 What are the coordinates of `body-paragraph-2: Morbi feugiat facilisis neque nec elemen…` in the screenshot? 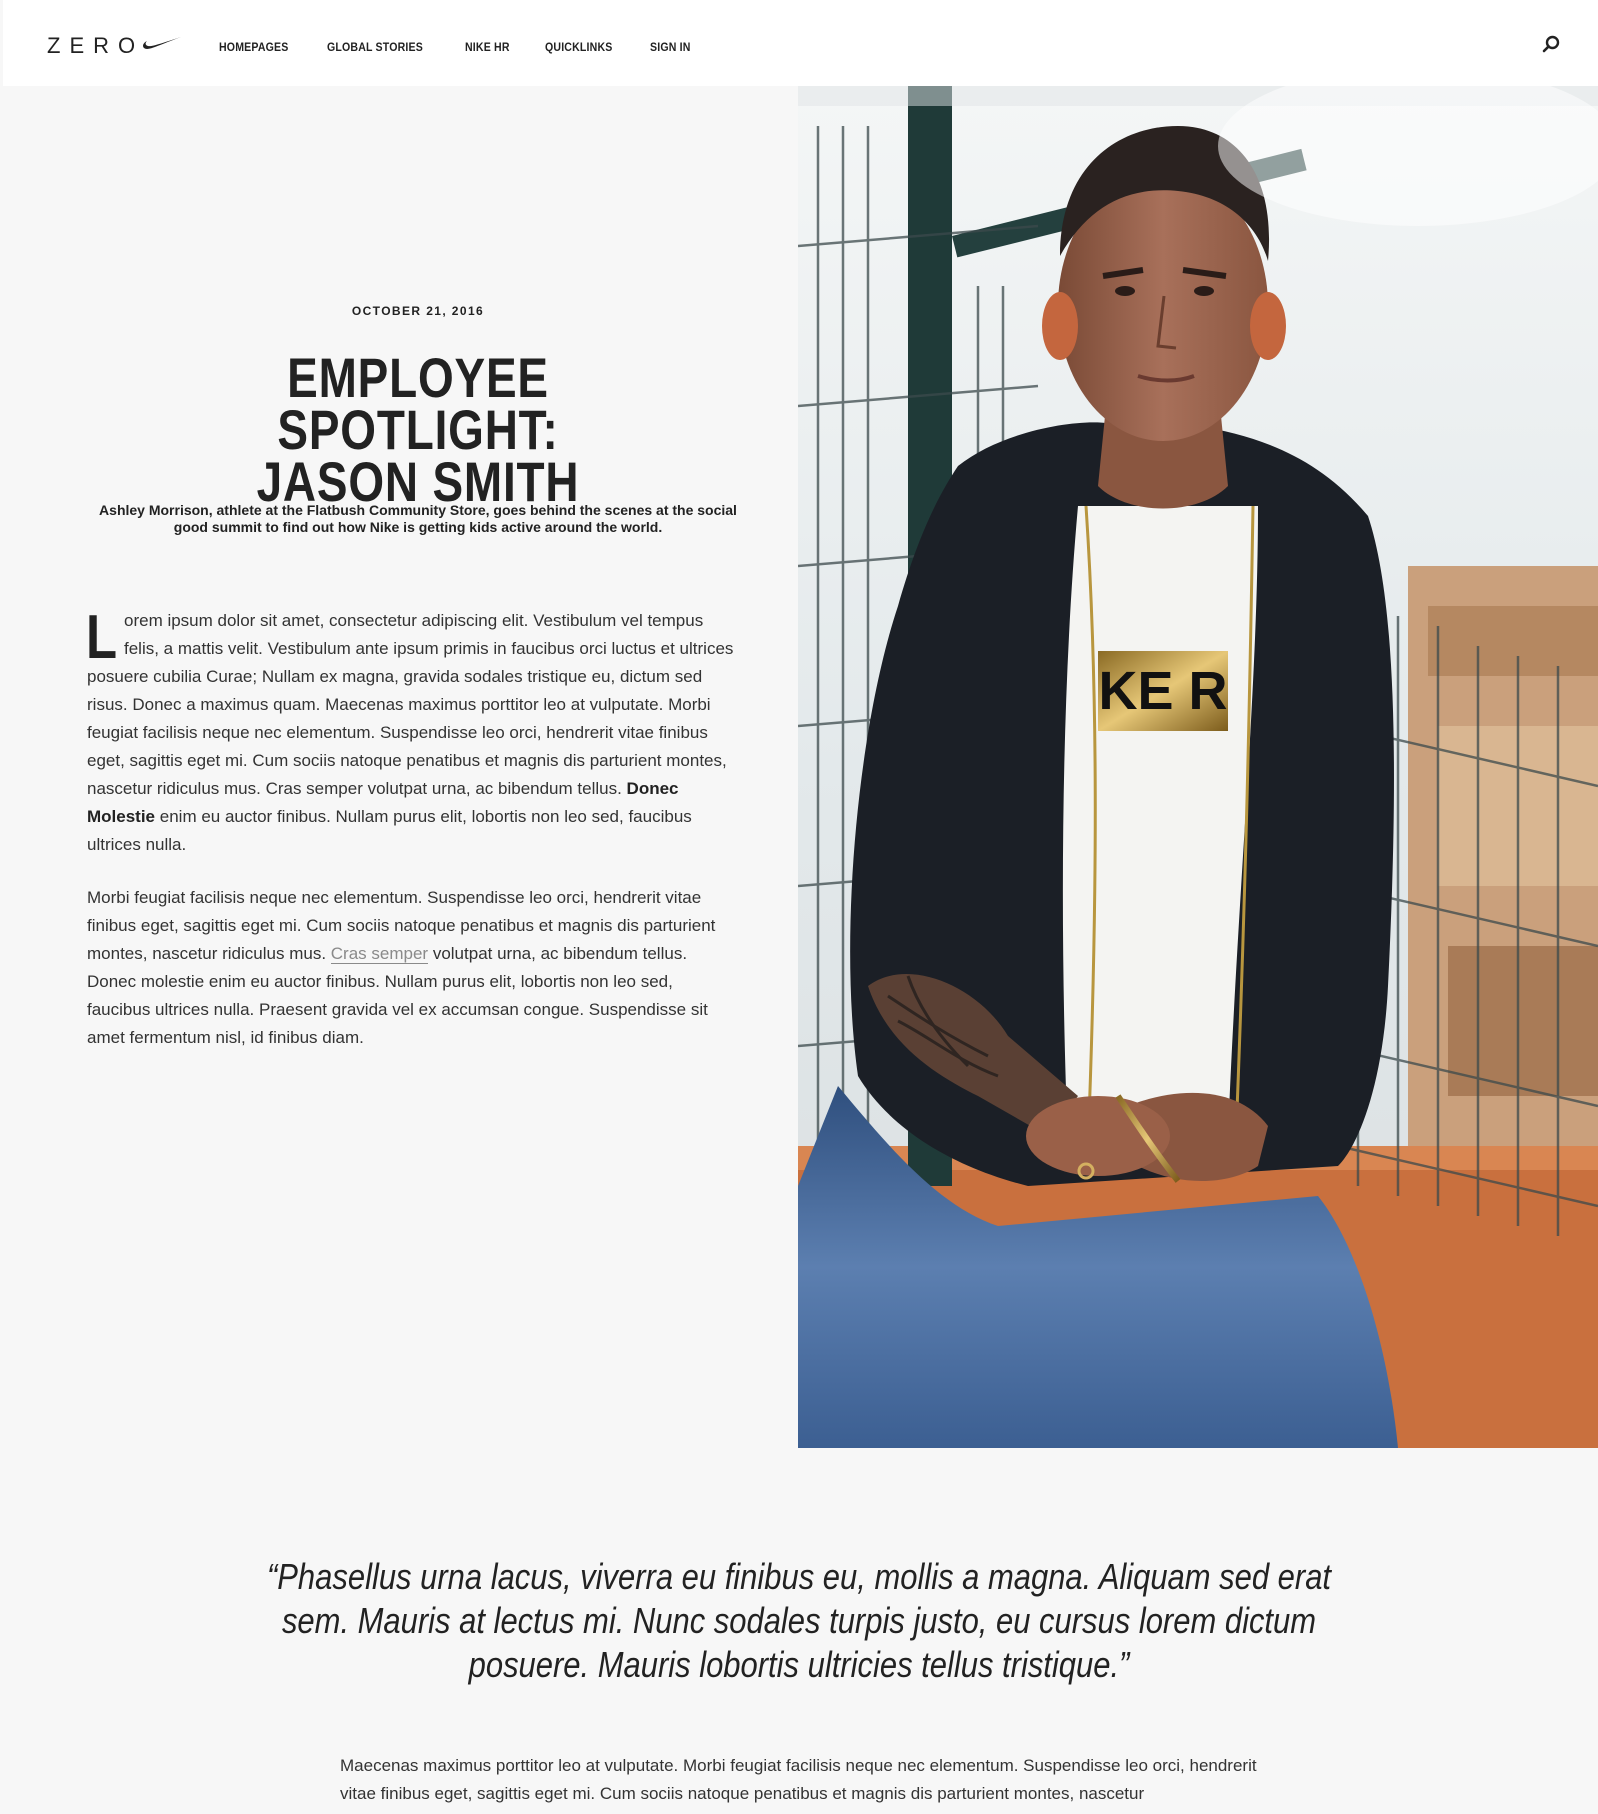 It's located at (411, 968).